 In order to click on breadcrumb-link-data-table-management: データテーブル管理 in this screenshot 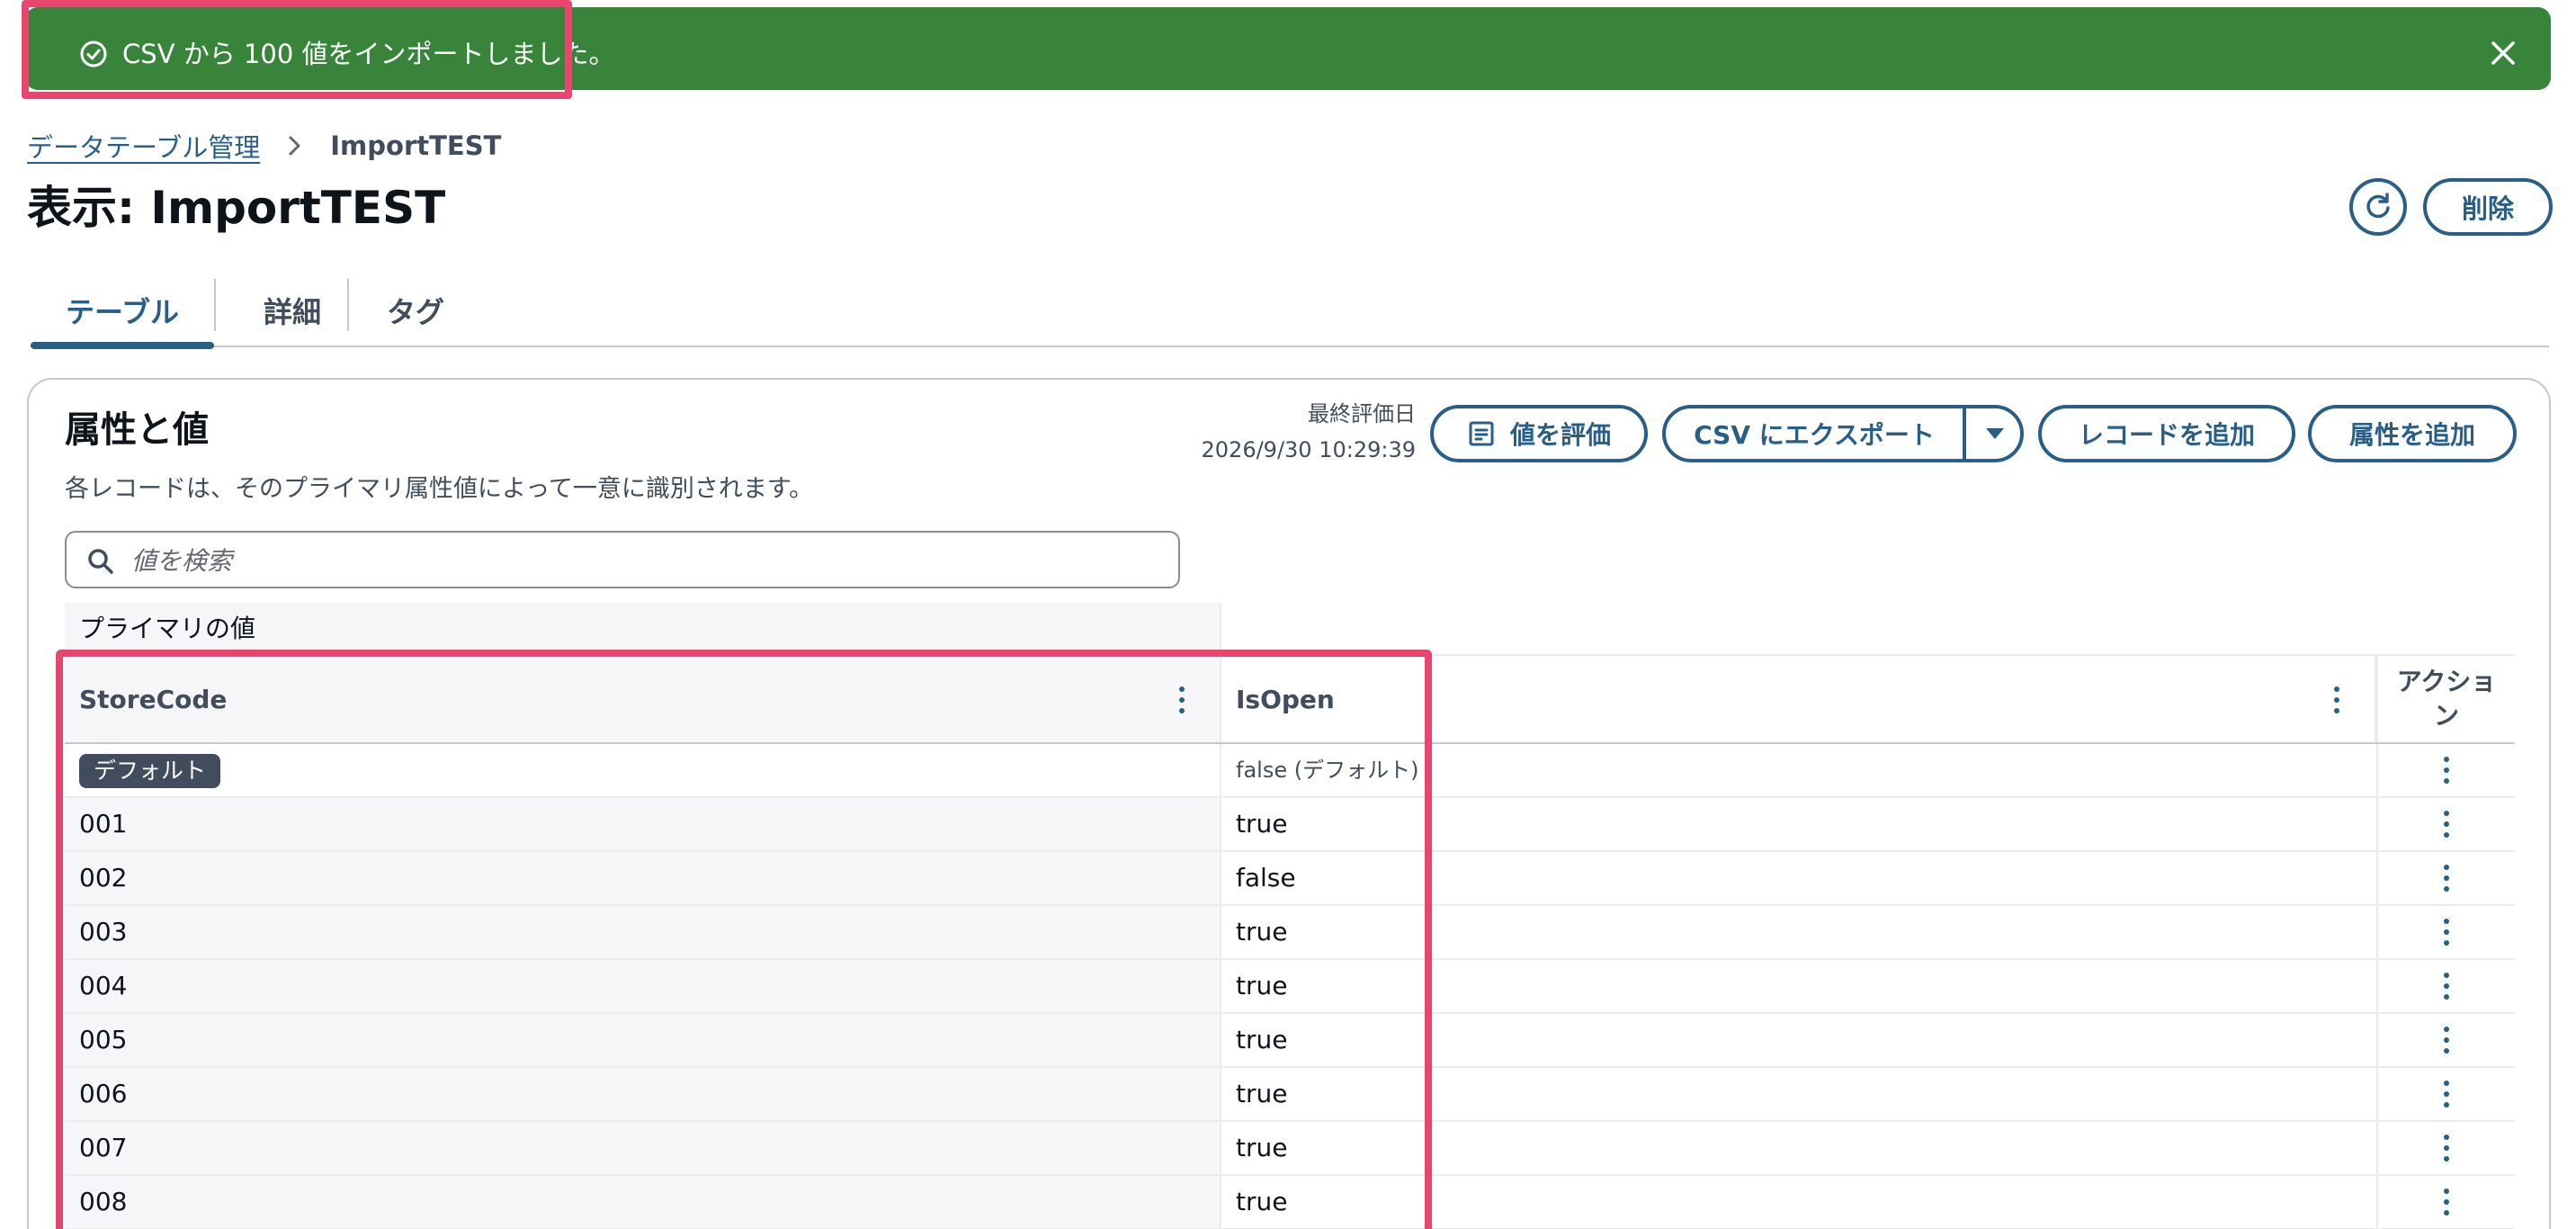, I will do `click(143, 146)`.